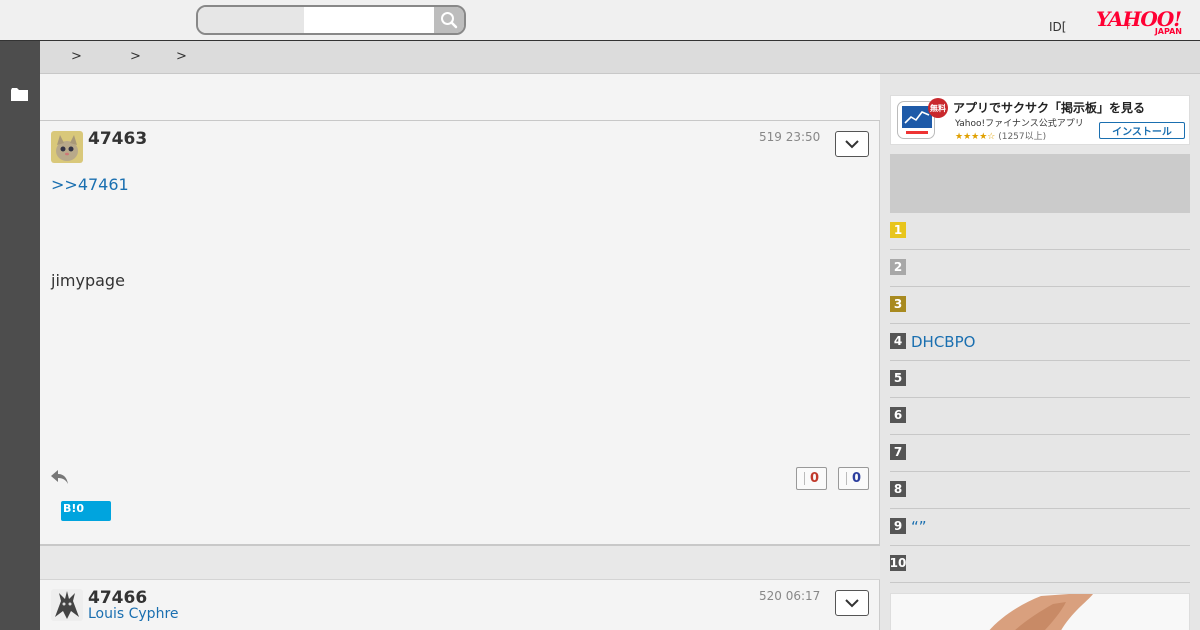 The width and height of the screenshot is (1200, 630). What do you see at coordinates (898, 304) in the screenshot?
I see `rank-badge: 3` at bounding box center [898, 304].